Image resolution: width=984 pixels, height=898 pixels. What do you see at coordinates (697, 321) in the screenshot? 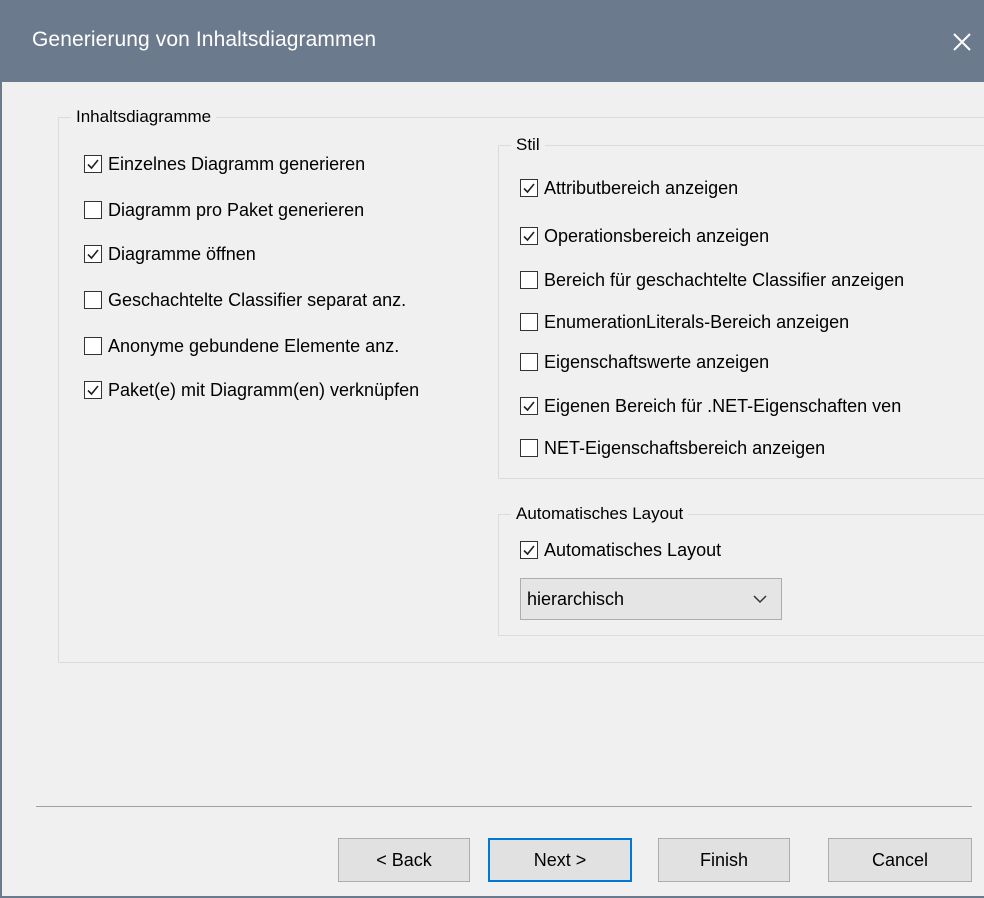
I see `option-label: EnumerationLiterals-Bereich anzeigen` at bounding box center [697, 321].